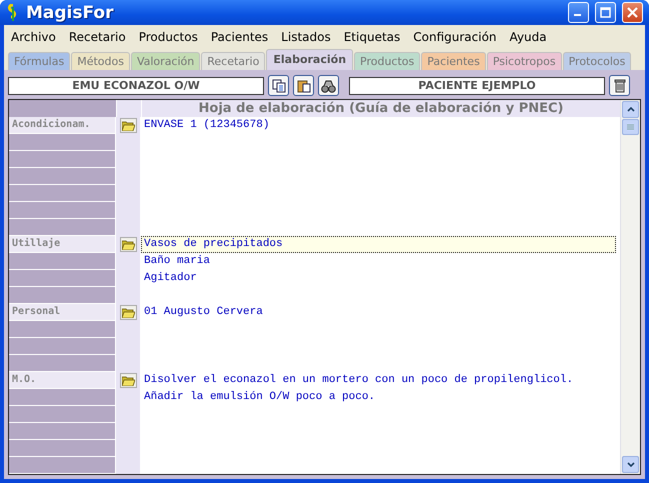 This screenshot has height=483, width=649. What do you see at coordinates (278, 85) in the screenshot?
I see `copy-icon` at bounding box center [278, 85].